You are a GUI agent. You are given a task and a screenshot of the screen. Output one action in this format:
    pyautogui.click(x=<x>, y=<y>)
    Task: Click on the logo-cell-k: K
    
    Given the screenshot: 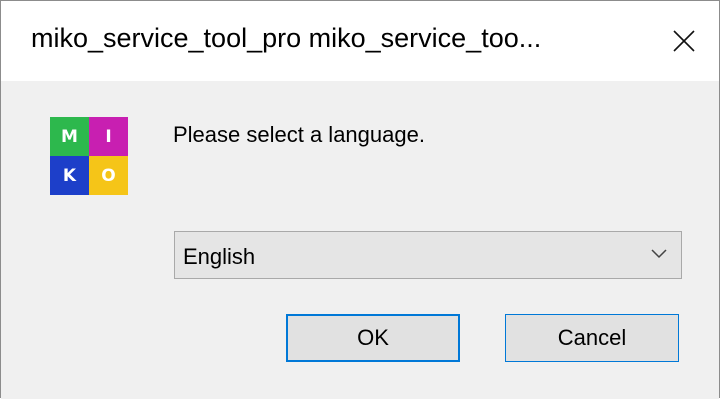 What is the action you would take?
    pyautogui.click(x=69, y=175)
    